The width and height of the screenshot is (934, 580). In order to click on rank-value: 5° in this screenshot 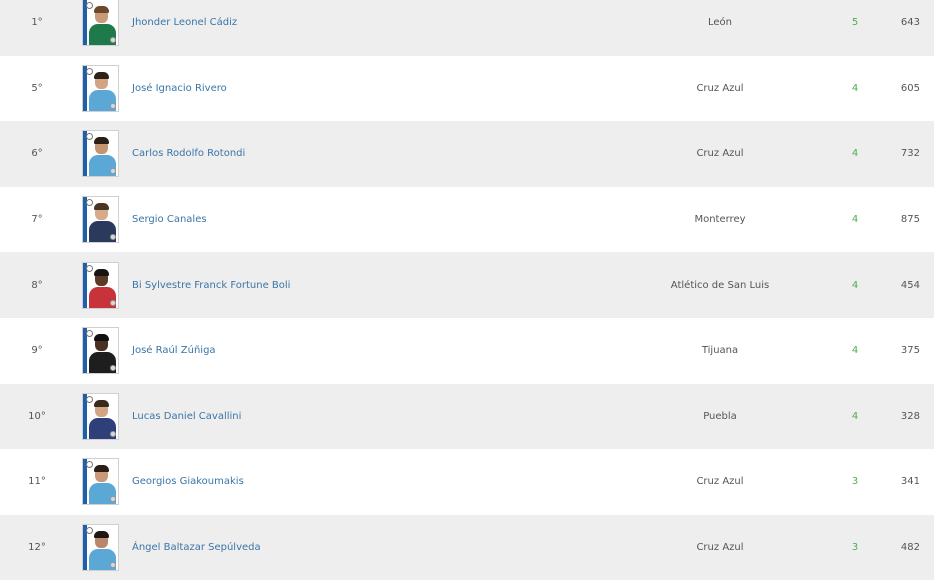, I will do `click(37, 88)`.